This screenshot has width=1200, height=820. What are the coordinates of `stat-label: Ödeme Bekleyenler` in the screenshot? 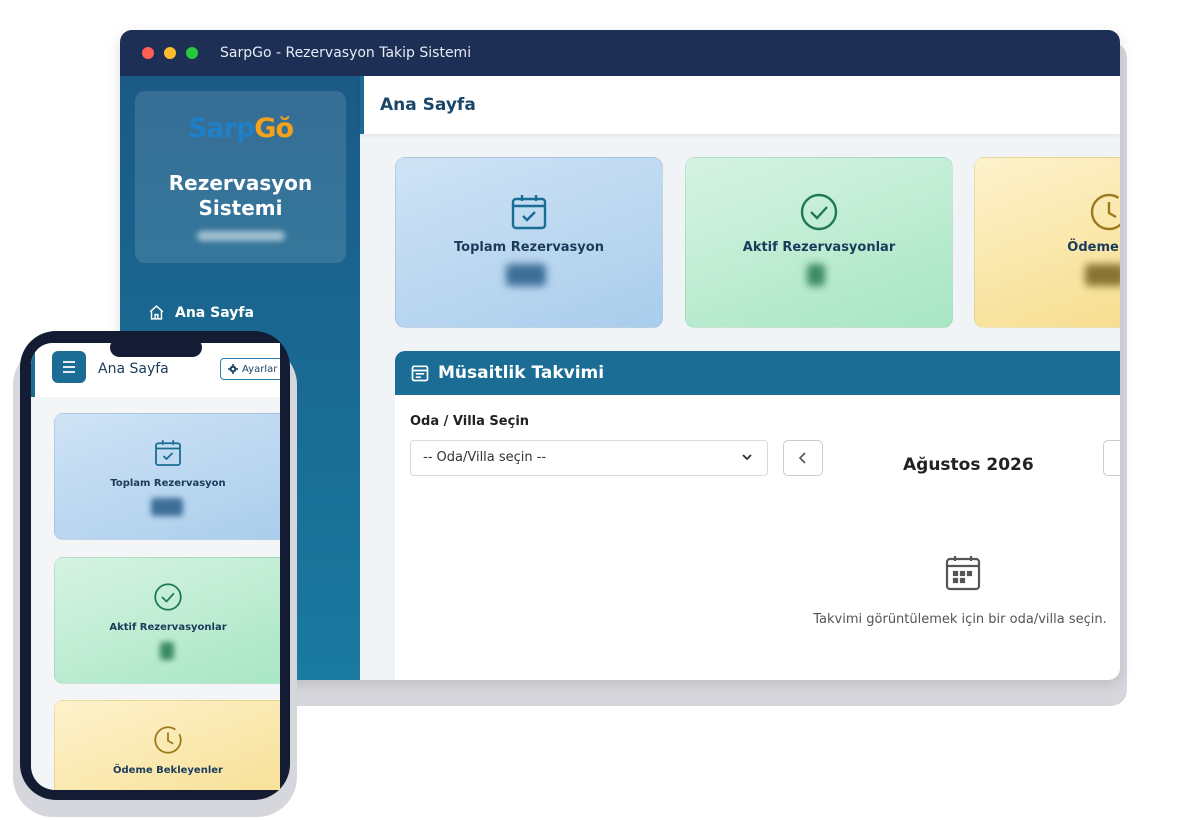 It's located at (168, 770).